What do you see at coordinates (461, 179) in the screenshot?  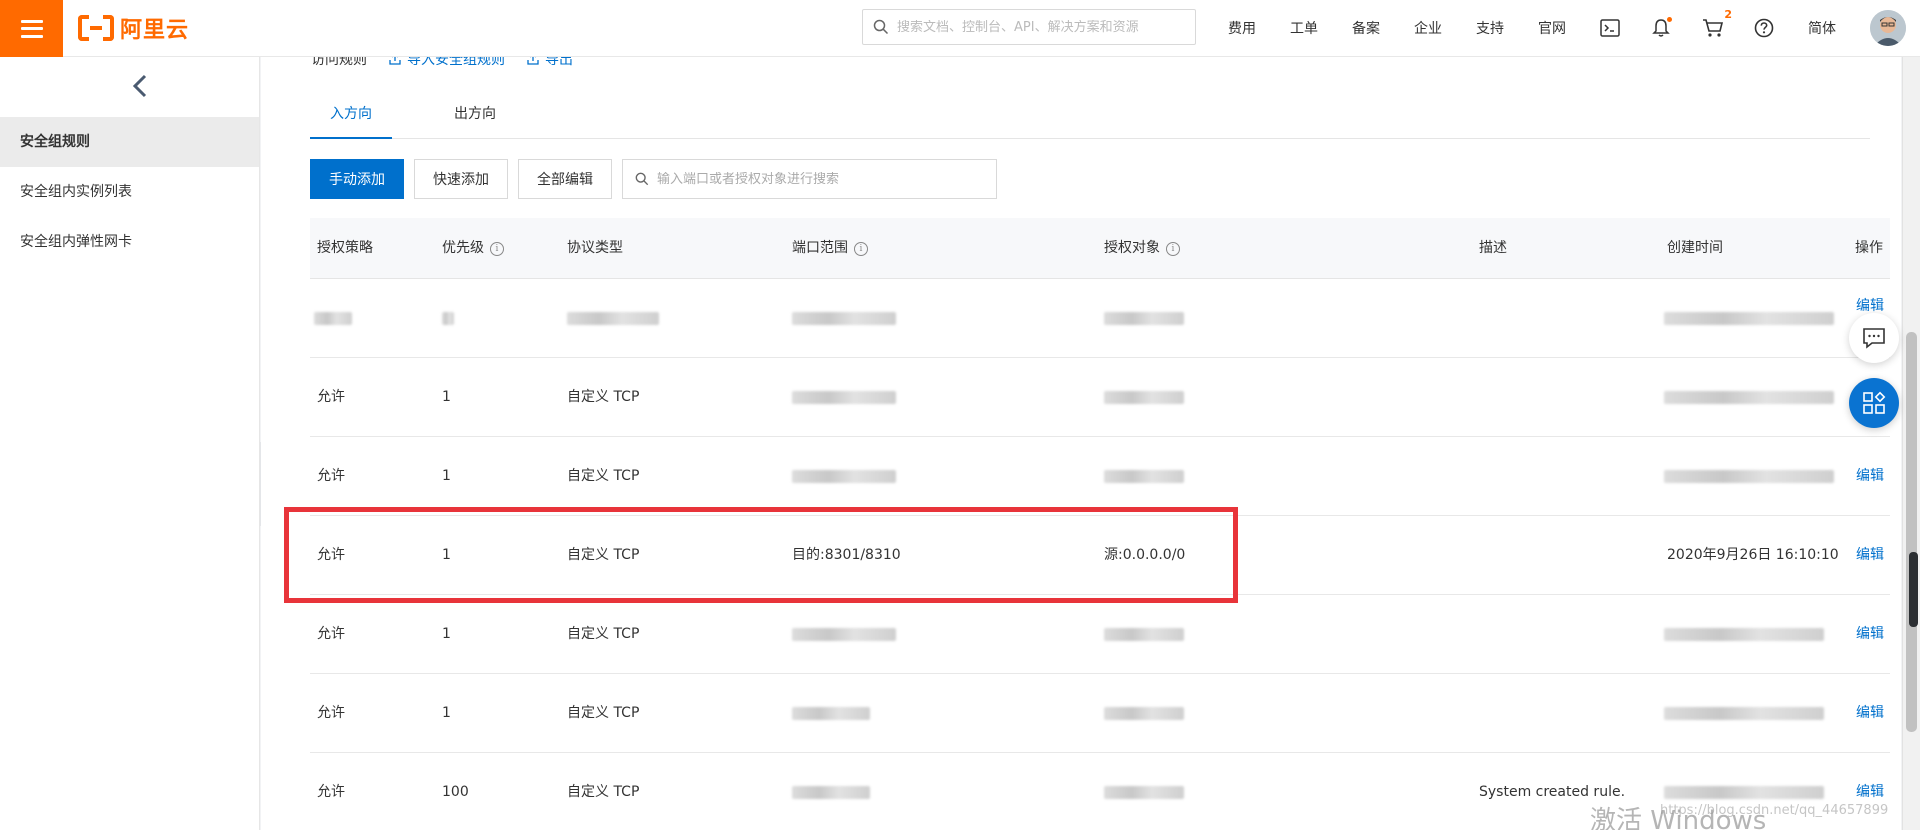 I see `quick-add-button: 快速添加` at bounding box center [461, 179].